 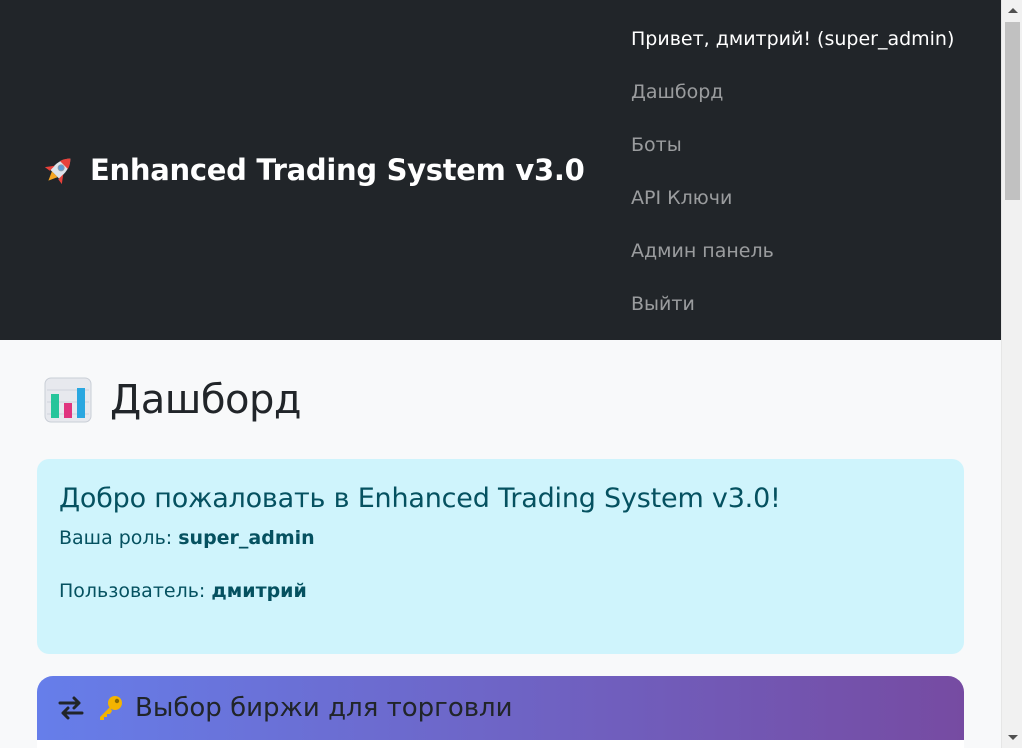 I want to click on page-title-text: Дашборд, so click(x=206, y=400).